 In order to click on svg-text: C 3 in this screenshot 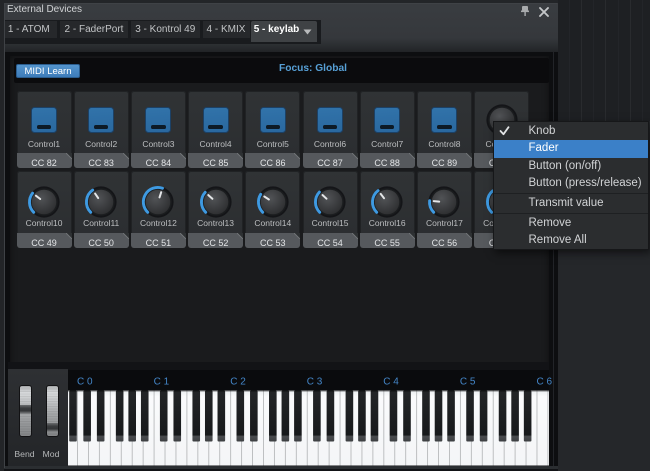, I will do `click(315, 382)`.